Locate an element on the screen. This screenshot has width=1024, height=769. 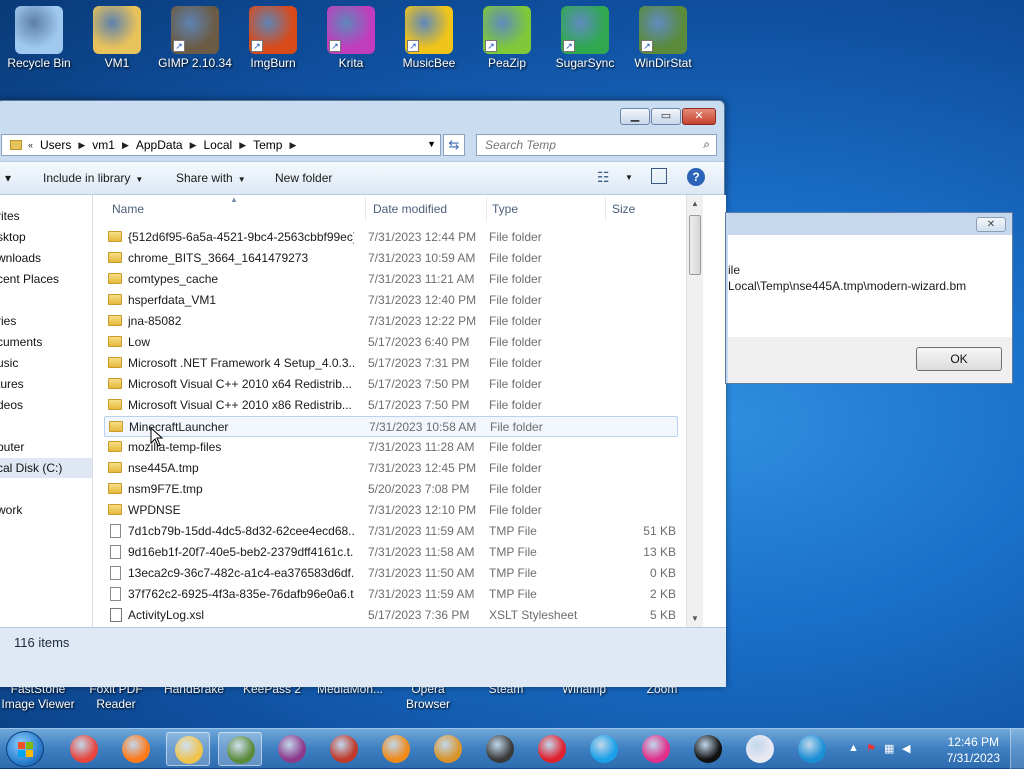
desktop-icon: ↗ PeaZip is located at coordinates (507, 35).